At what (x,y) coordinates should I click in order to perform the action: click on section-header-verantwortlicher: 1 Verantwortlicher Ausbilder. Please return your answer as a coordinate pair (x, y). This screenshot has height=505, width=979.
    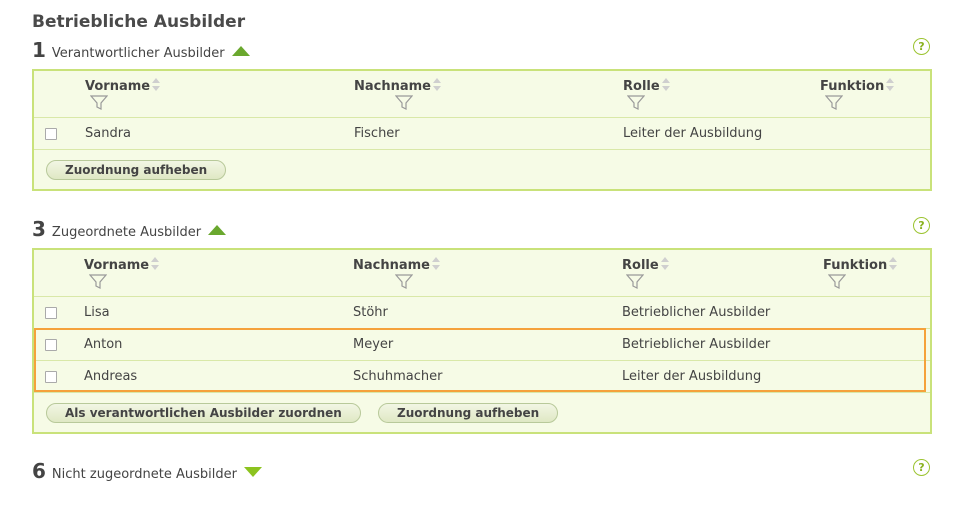
    Looking at the image, I should click on (141, 50).